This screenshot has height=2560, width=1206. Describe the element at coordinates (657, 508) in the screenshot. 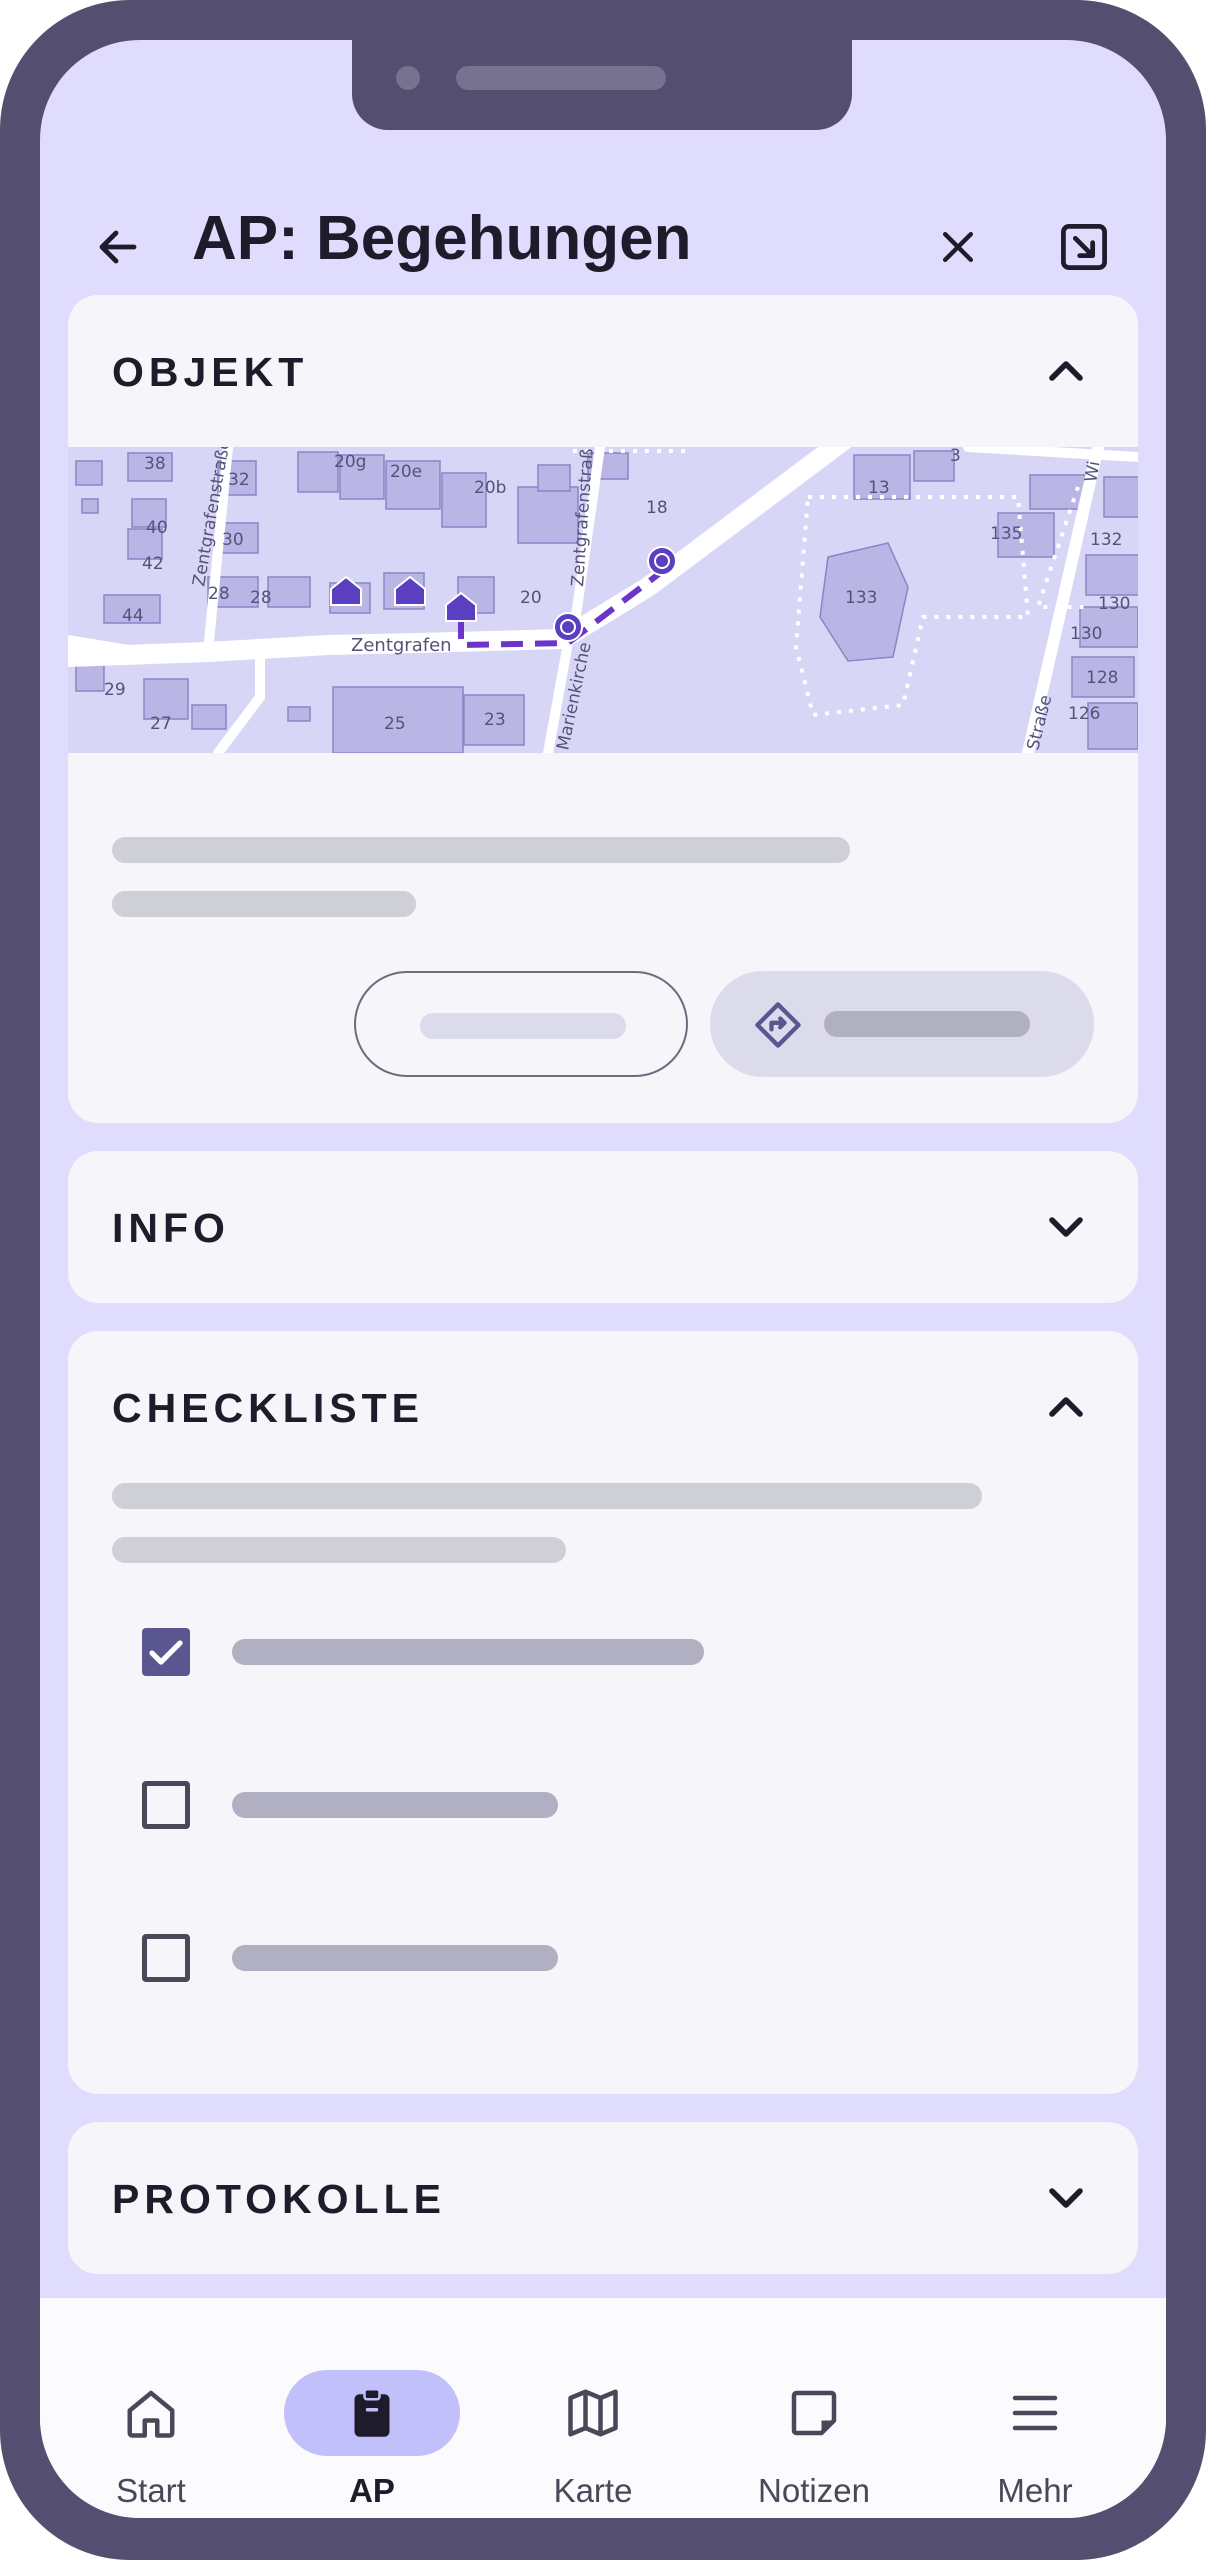

I see `svg-text: 18` at that location.